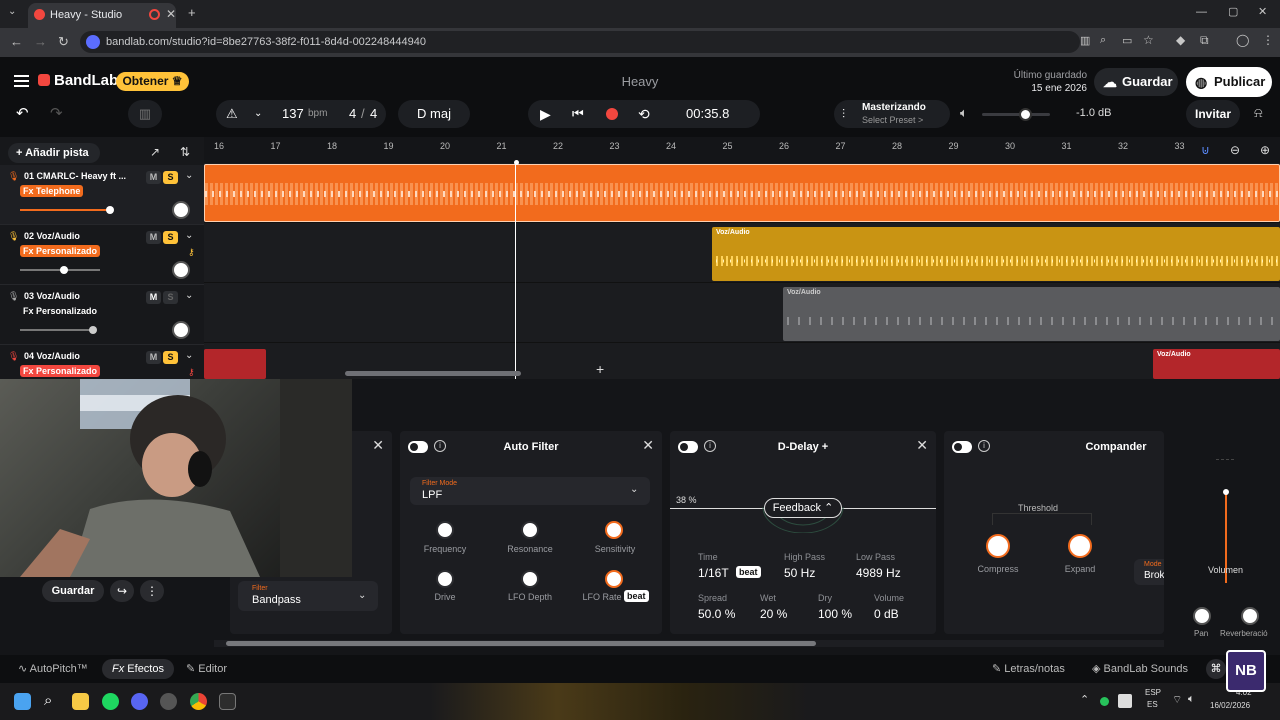 The image size is (1280, 720). I want to click on instruments-icon: ▥, so click(145, 114).